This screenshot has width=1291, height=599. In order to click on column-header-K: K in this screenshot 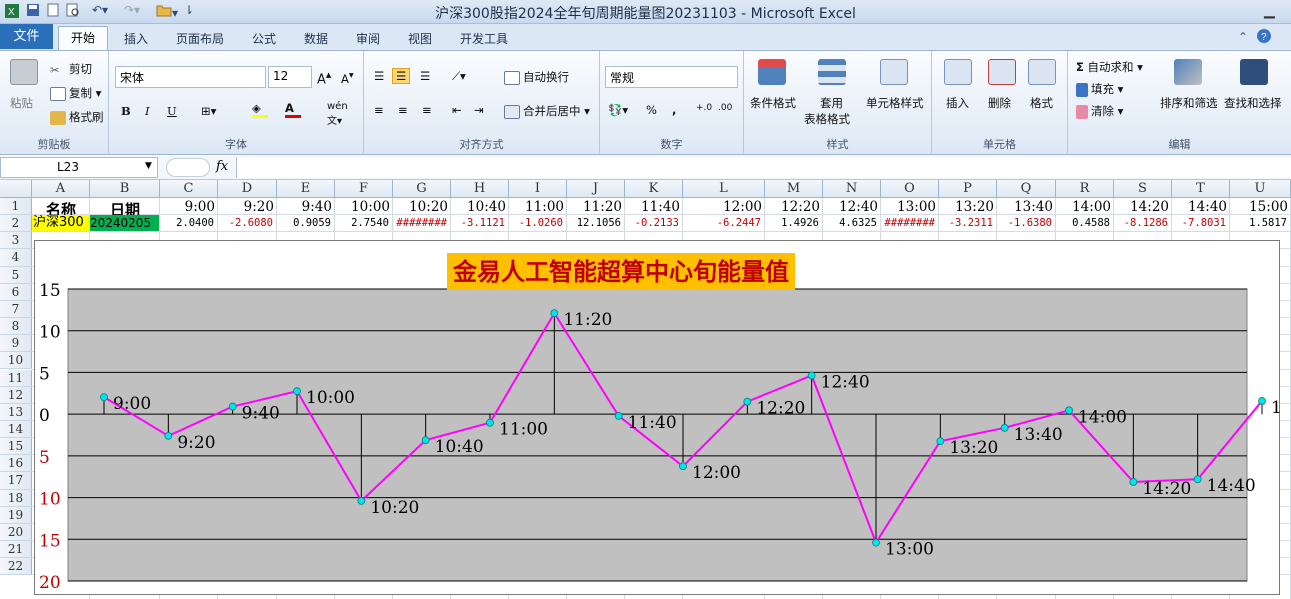, I will do `click(654, 189)`.